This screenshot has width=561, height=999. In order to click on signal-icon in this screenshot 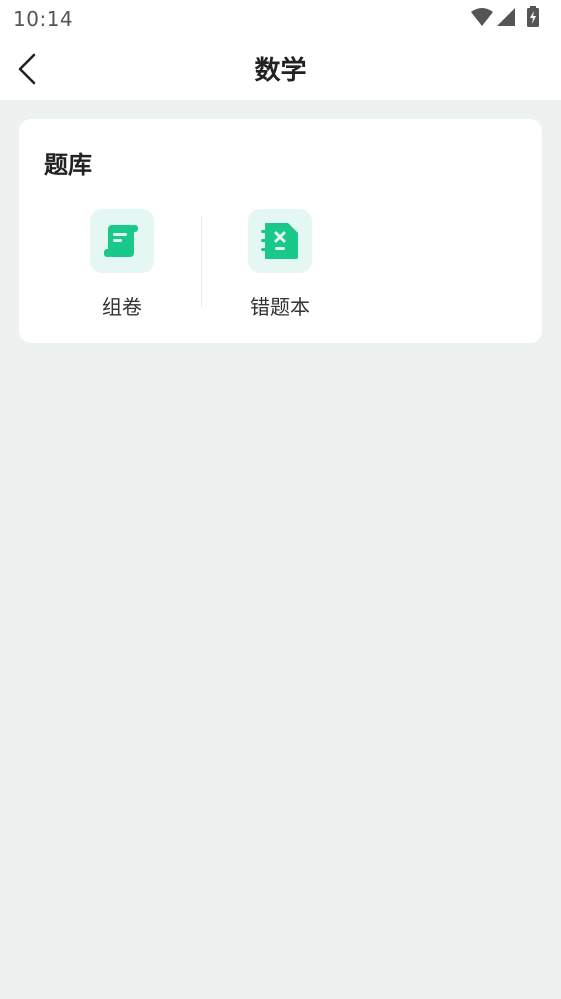, I will do `click(506, 17)`.